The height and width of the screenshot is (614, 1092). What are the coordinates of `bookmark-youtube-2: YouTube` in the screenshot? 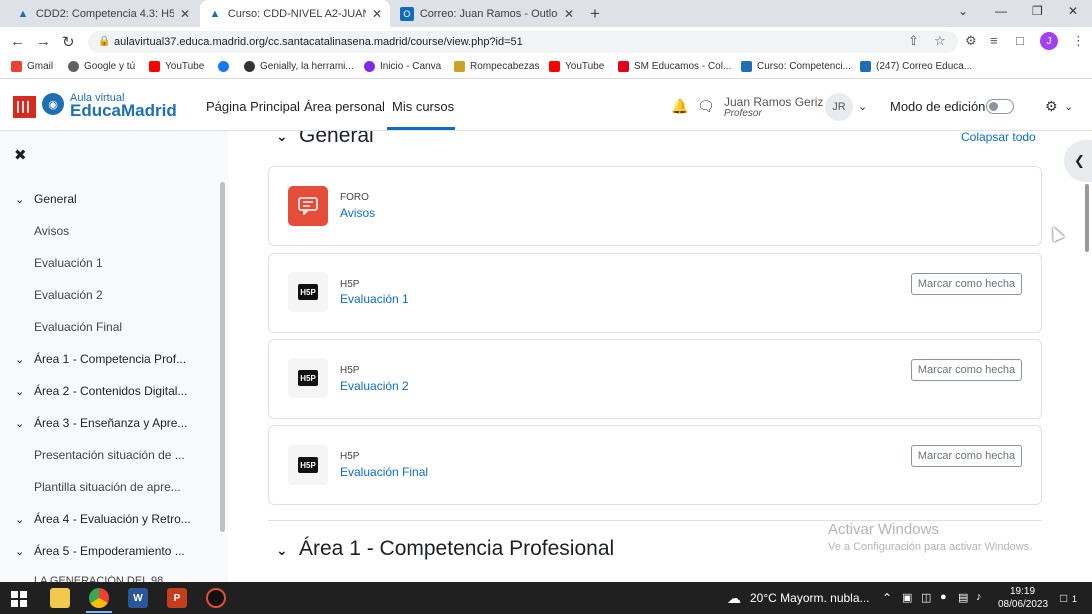 It's located at (576, 66).